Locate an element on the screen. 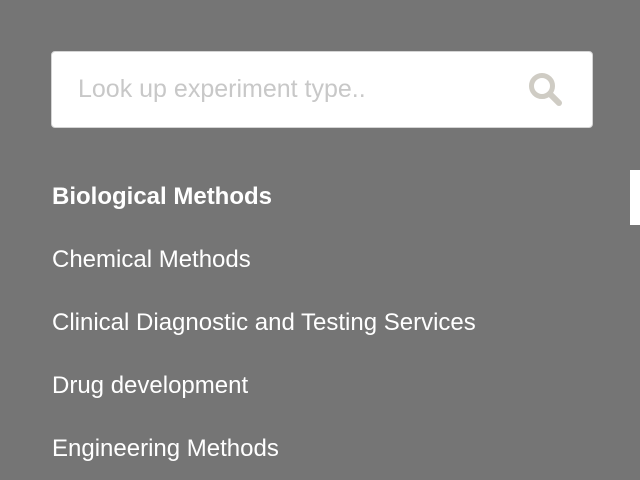 The width and height of the screenshot is (640, 480). search-icon is located at coordinates (545, 89).